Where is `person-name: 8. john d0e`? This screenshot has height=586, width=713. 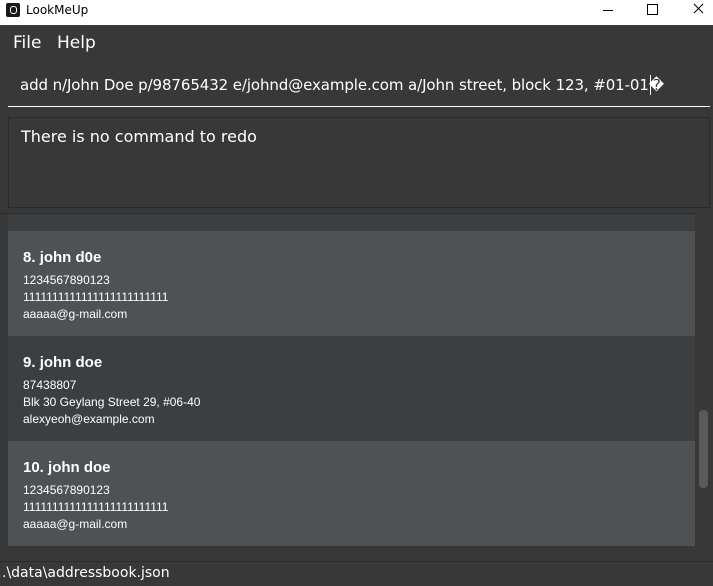 person-name: 8. john d0e is located at coordinates (62, 257).